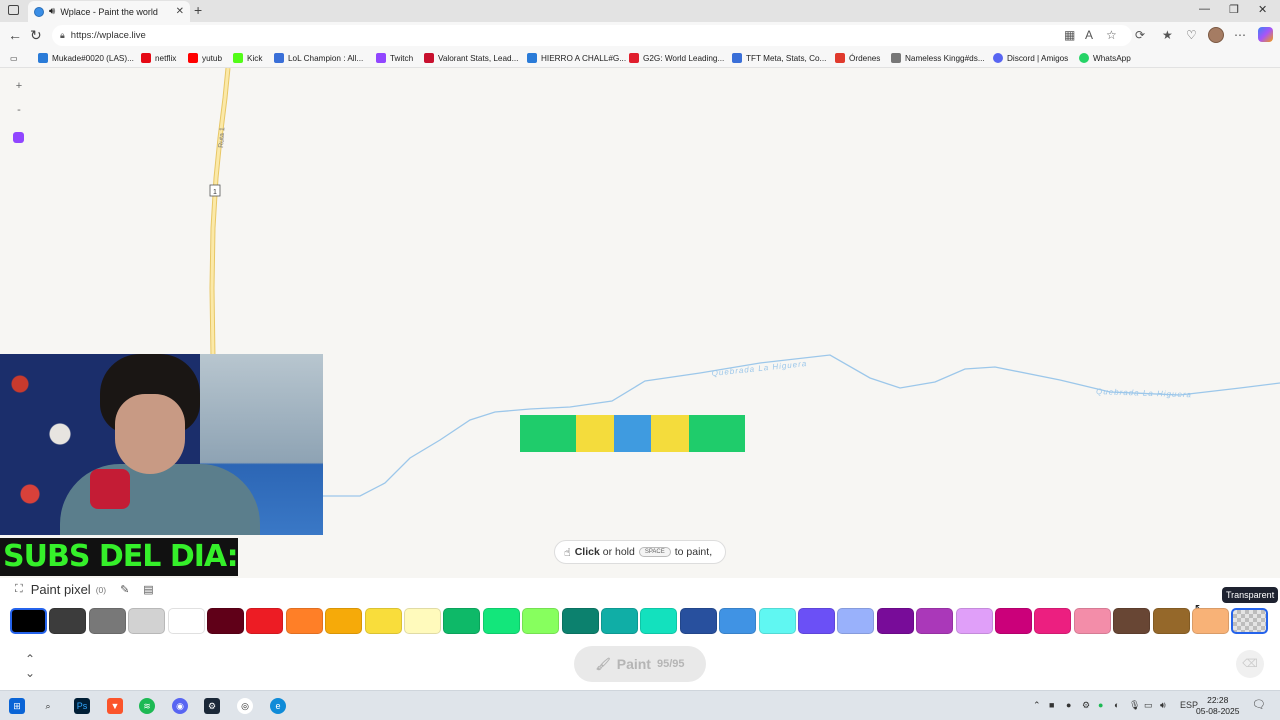 This screenshot has height=720, width=1280. I want to click on pencil-icon: ✎, so click(124, 589).